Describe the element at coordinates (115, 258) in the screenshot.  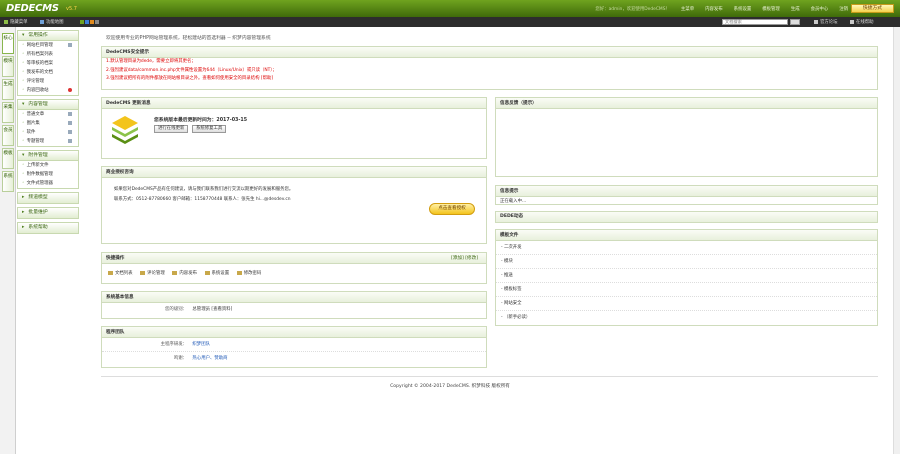
I see `panel-title-text: 快捷操作` at that location.